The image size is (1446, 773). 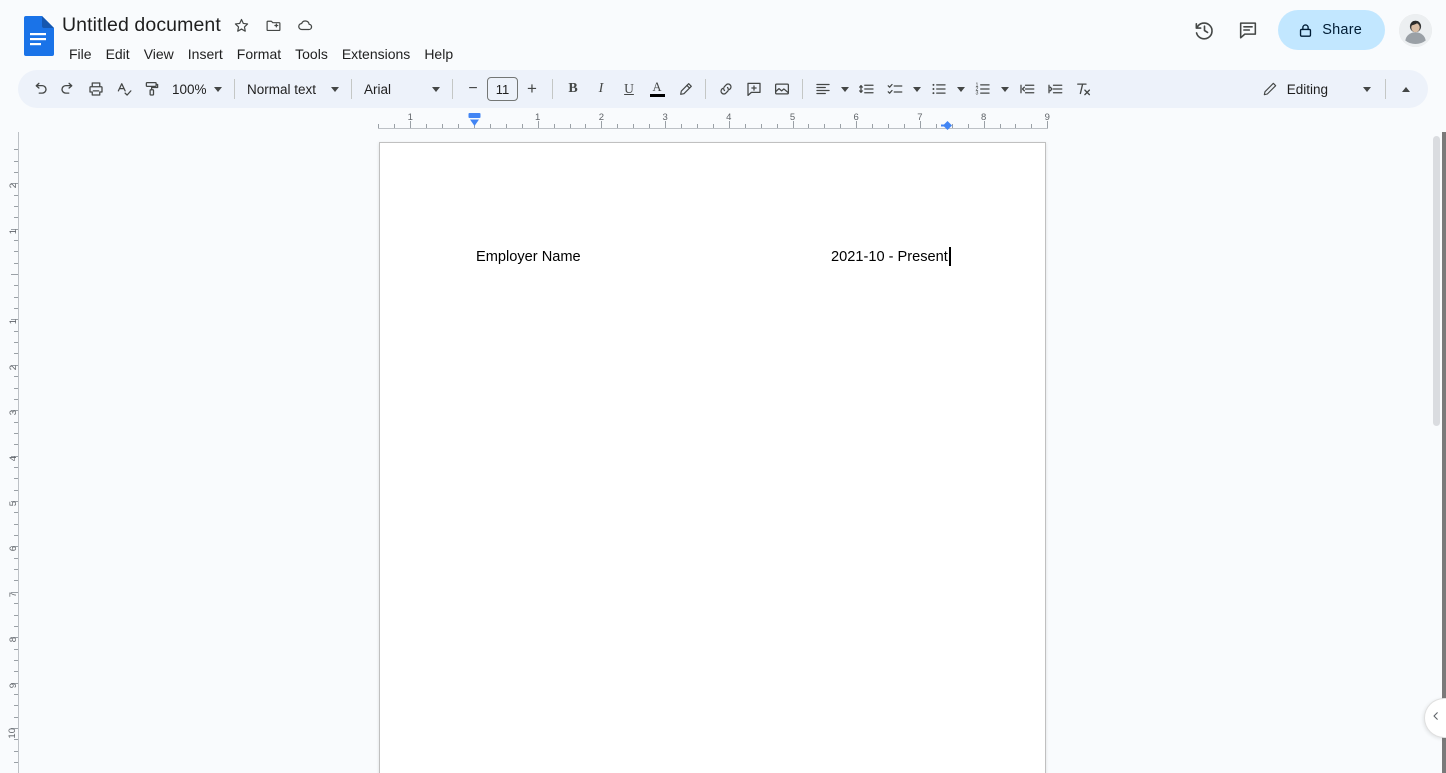 I want to click on version-history-icon, so click(x=1204, y=30).